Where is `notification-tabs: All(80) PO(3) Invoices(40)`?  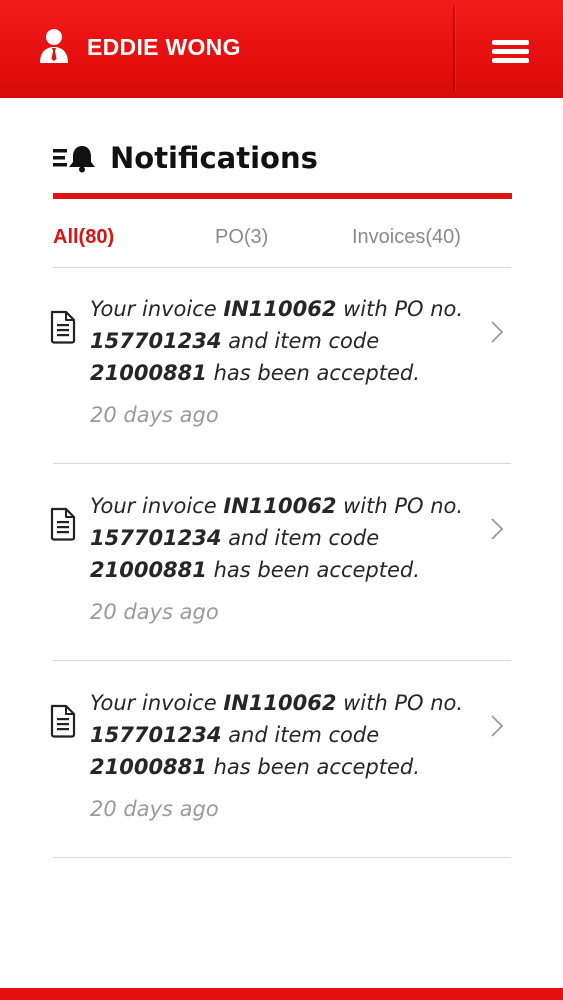
notification-tabs: All(80) PO(3) Invoices(40) is located at coordinates (282, 238).